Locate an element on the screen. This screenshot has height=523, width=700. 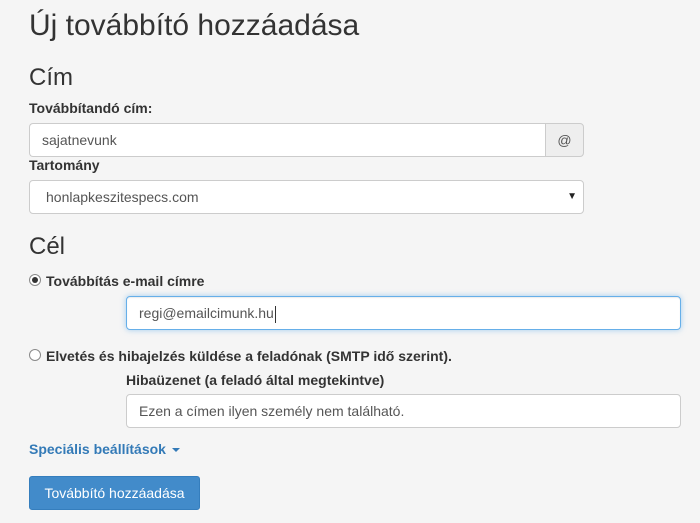
advanced-settings-label: Speciális beállítások is located at coordinates (97, 449).